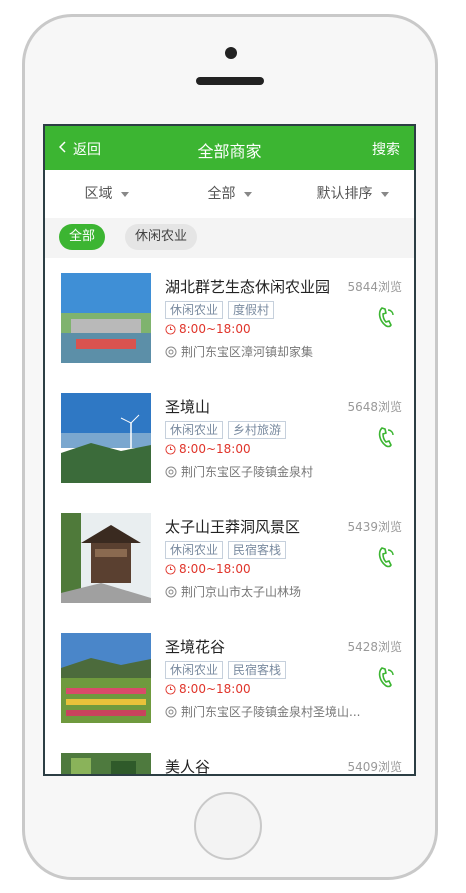 Image resolution: width=466 pixels, height=893 pixels. What do you see at coordinates (195, 647) in the screenshot?
I see `merchant-name: 圣境花谷` at bounding box center [195, 647].